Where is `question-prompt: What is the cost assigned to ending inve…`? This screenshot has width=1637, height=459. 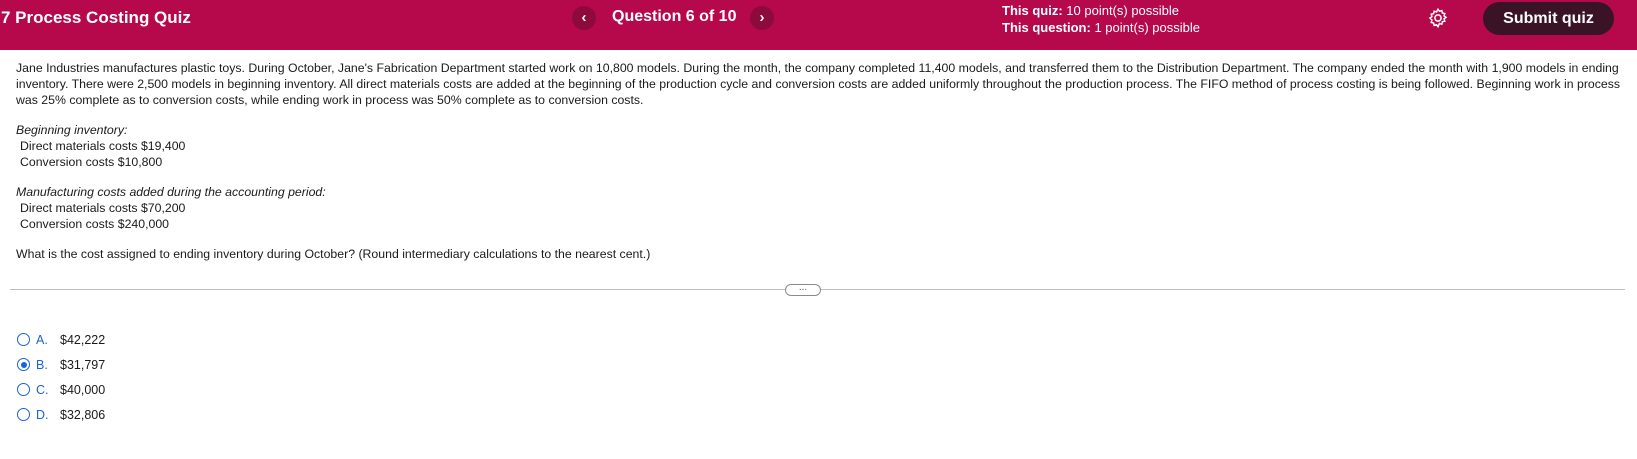 question-prompt: What is the cost assigned to ending inve… is located at coordinates (333, 254).